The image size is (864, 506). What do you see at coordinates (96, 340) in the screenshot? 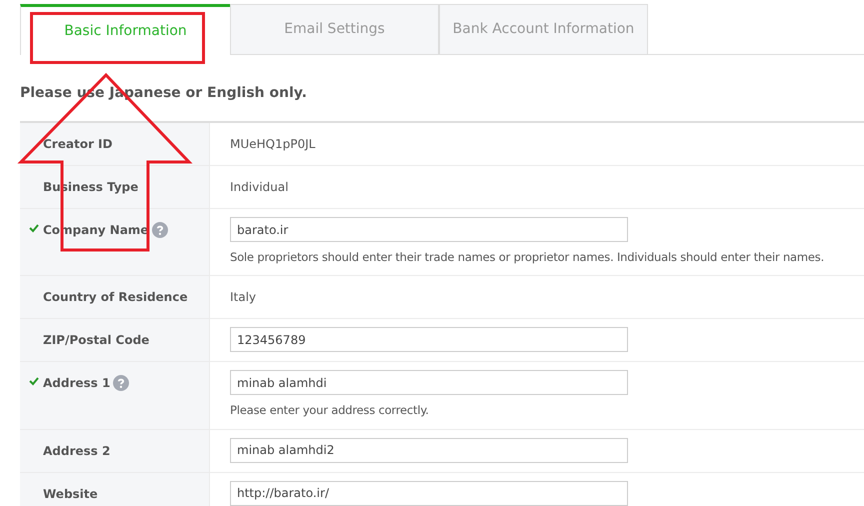
I see `field-label: ZIP/Postal Code` at bounding box center [96, 340].